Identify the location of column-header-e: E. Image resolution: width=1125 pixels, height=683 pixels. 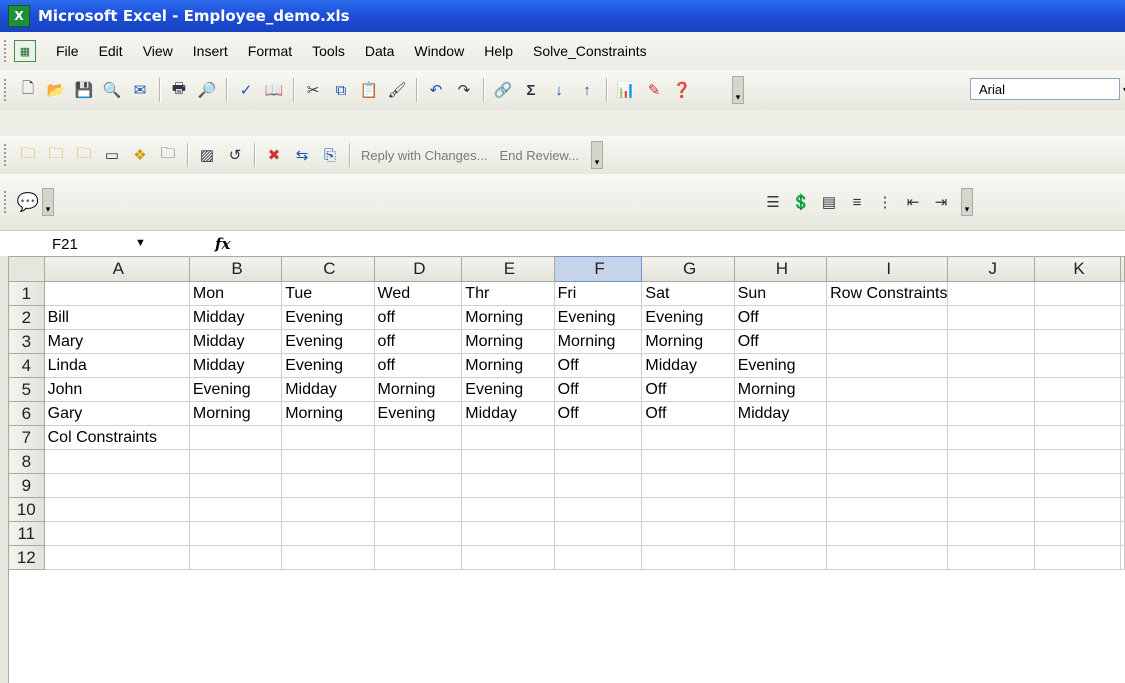
(508, 269).